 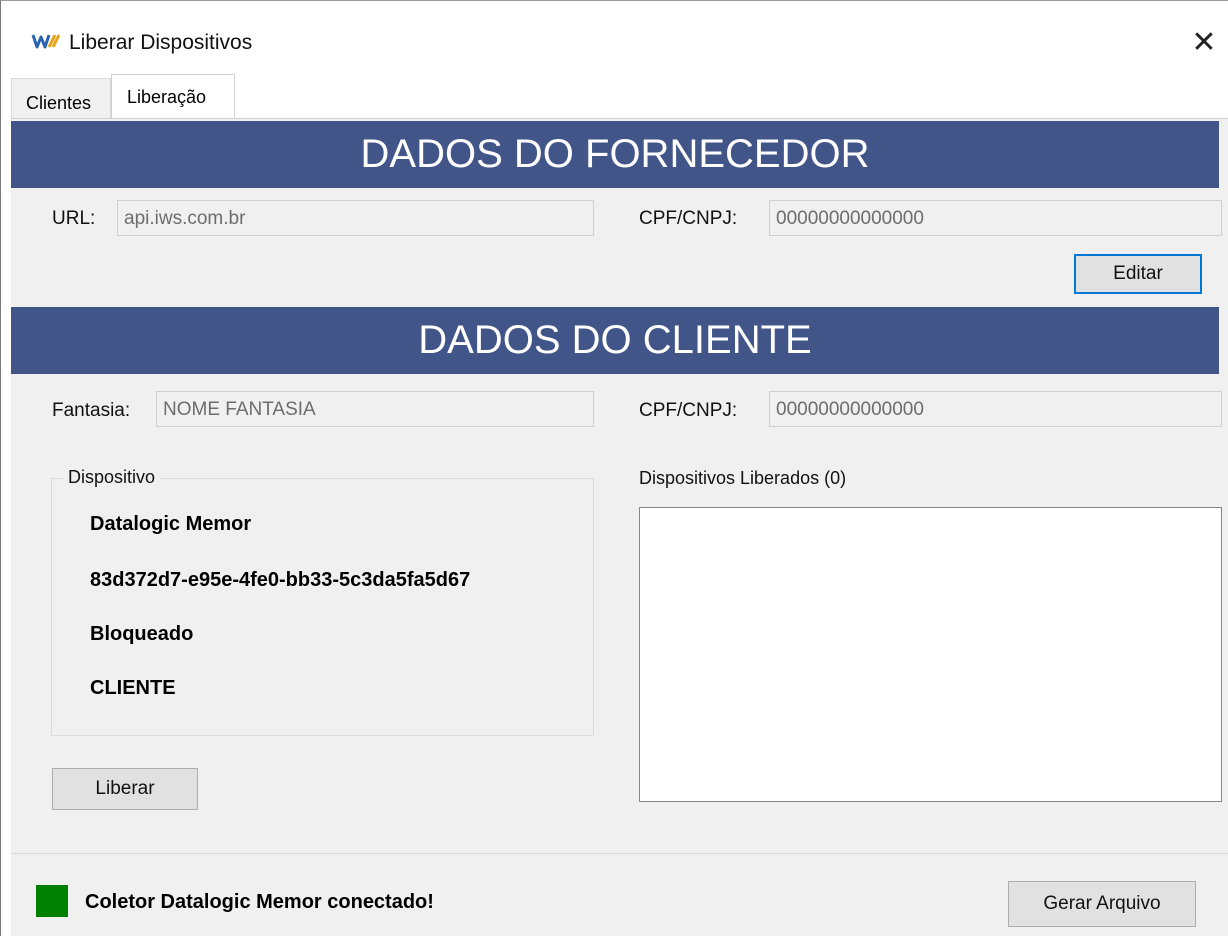 I want to click on status-text: Coletor Datalogic Memor conectado!, so click(x=259, y=902).